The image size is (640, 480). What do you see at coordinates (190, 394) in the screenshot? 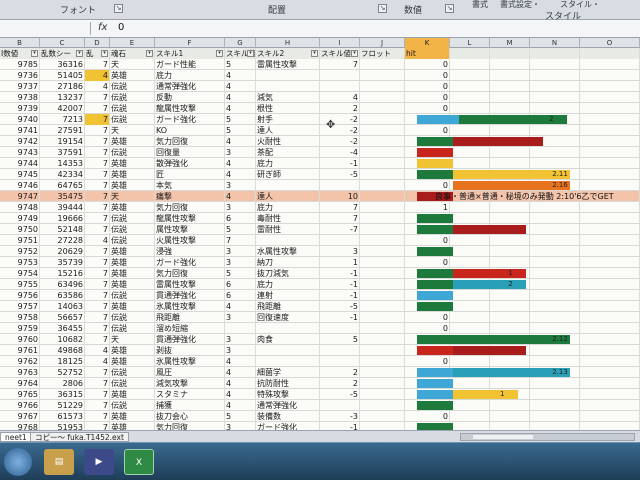
I see `cell-F: スタミナ` at bounding box center [190, 394].